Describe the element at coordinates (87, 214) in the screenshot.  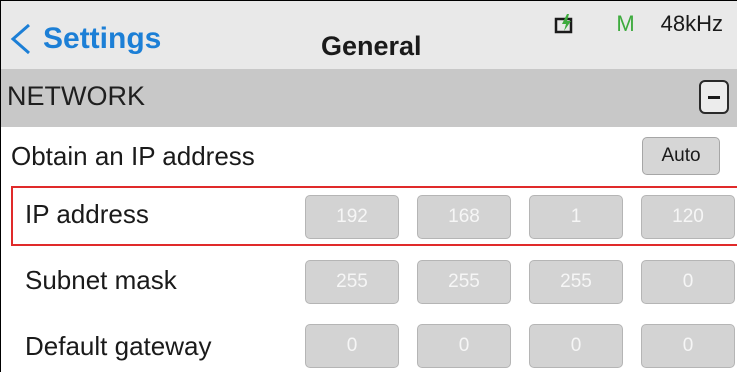
I see `ip-address-label: IP address` at that location.